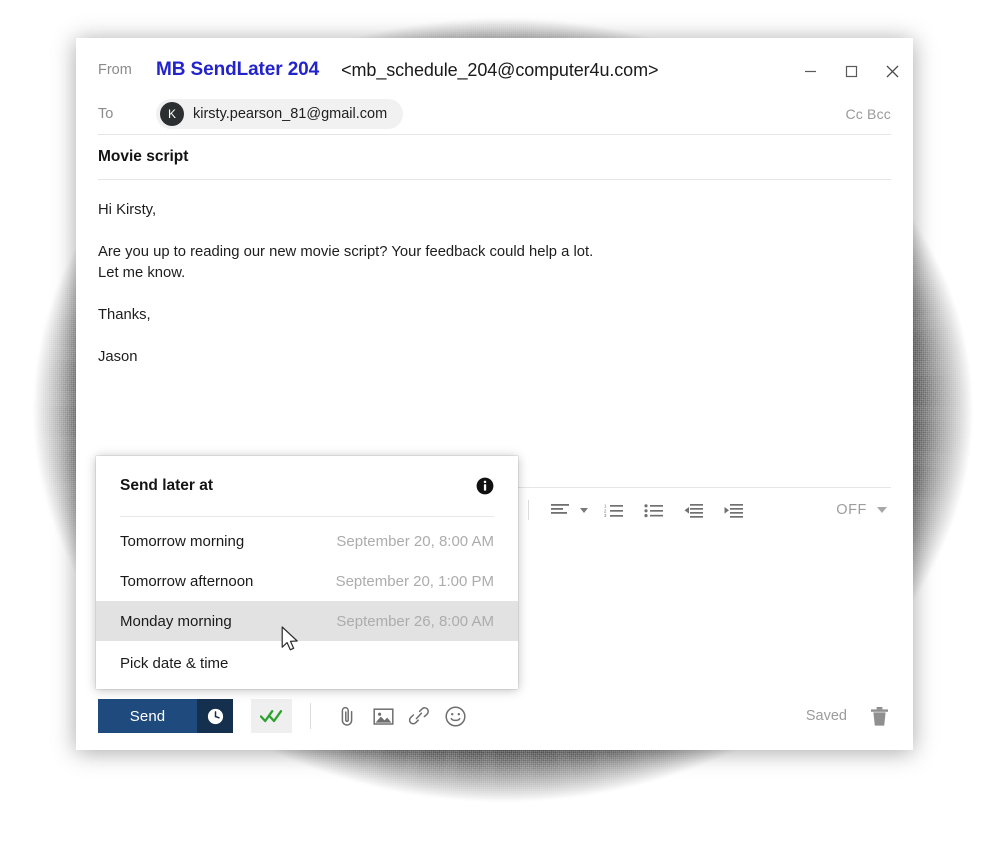 The width and height of the screenshot is (990, 862). Describe the element at coordinates (176, 621) in the screenshot. I see `menu-item-label: Monday morning` at that location.